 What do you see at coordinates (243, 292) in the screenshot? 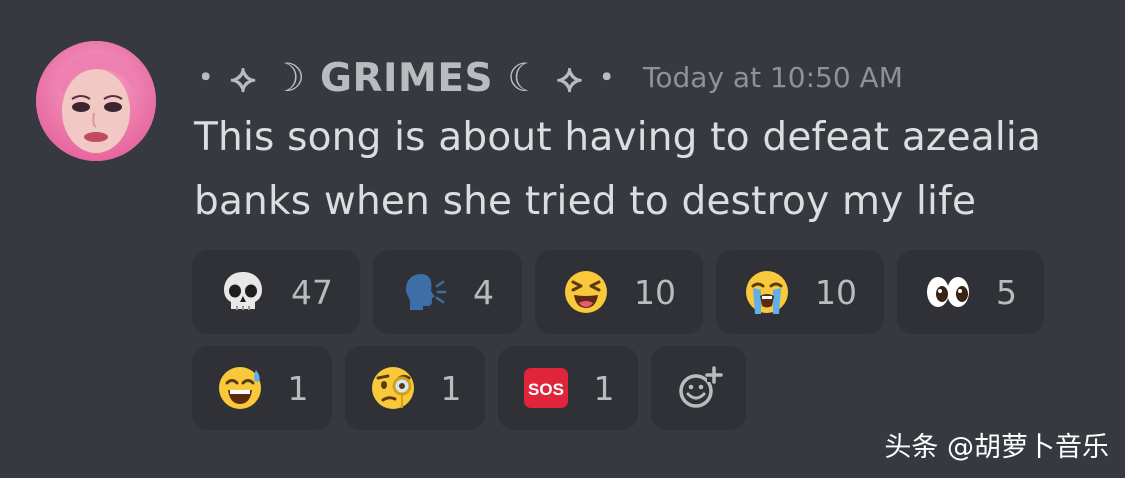
I see `skull-icon` at bounding box center [243, 292].